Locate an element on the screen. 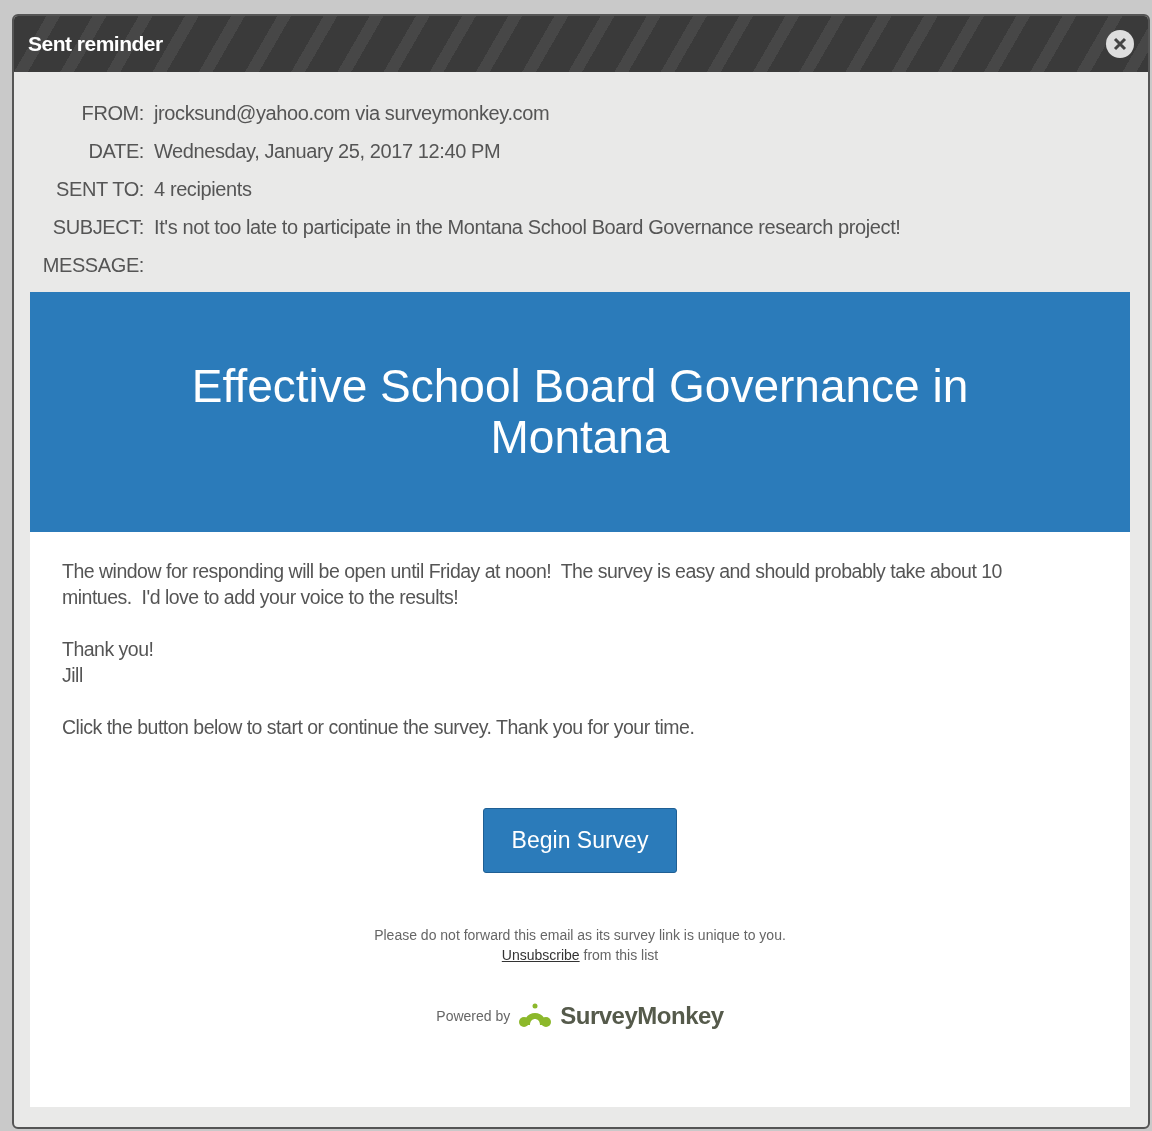 Image resolution: width=1152 pixels, height=1131 pixels. monkey-logo-icon is located at coordinates (535, 1015).